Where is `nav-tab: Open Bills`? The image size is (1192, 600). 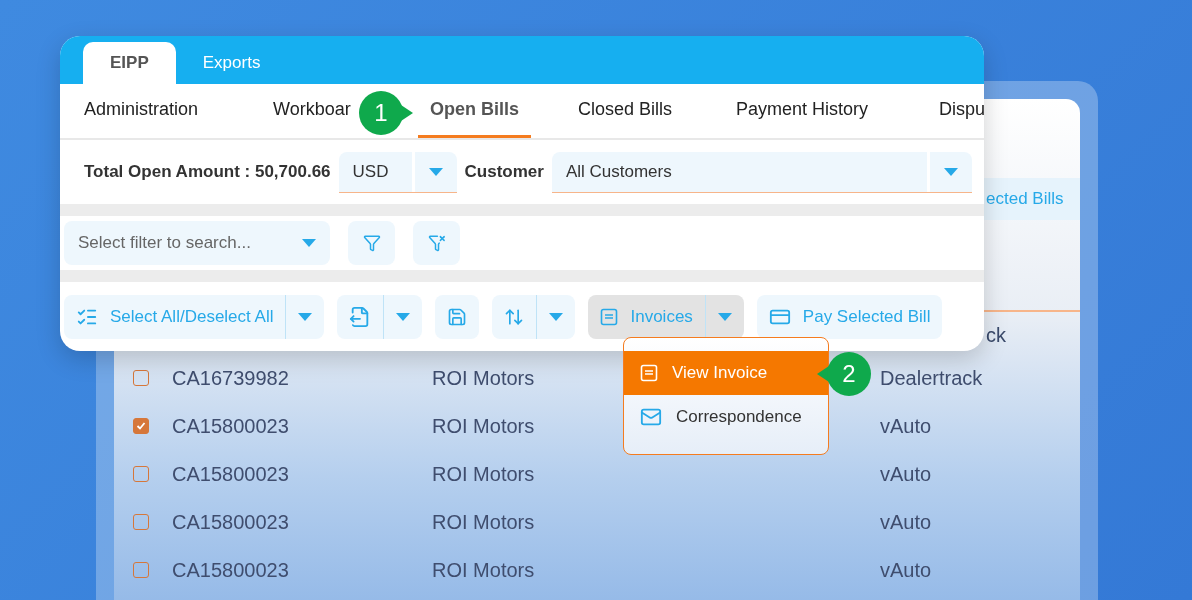 nav-tab: Open Bills is located at coordinates (474, 111).